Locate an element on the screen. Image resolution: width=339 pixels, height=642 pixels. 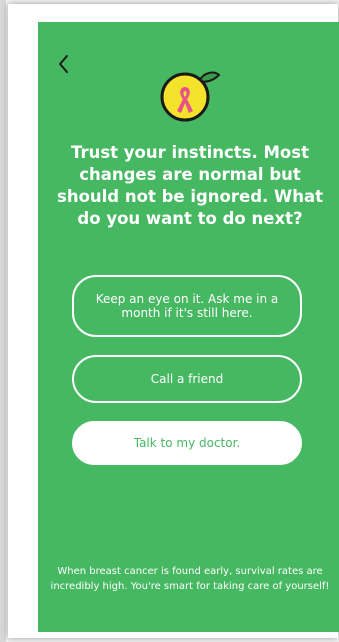
back-button is located at coordinates (64, 64).